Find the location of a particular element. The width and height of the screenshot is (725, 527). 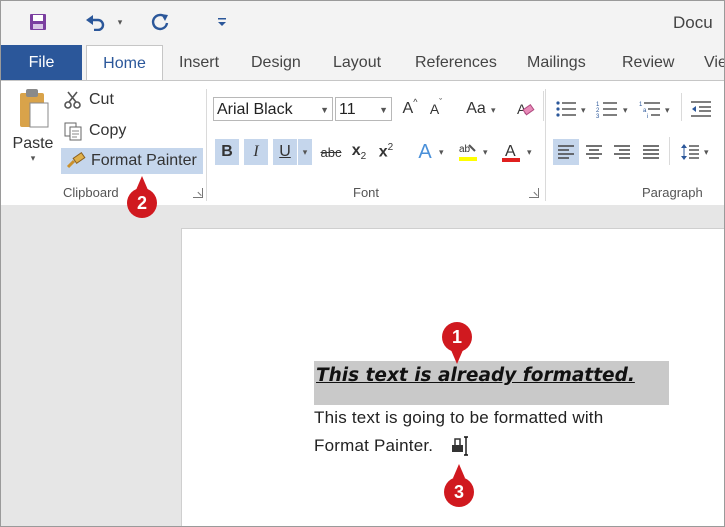

numbering-icon: 123 is located at coordinates (606, 110).